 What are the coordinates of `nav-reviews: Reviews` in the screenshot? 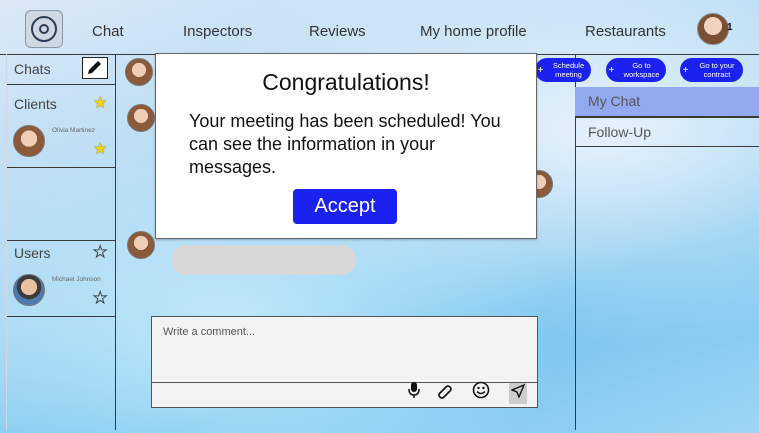 It's located at (337, 31).